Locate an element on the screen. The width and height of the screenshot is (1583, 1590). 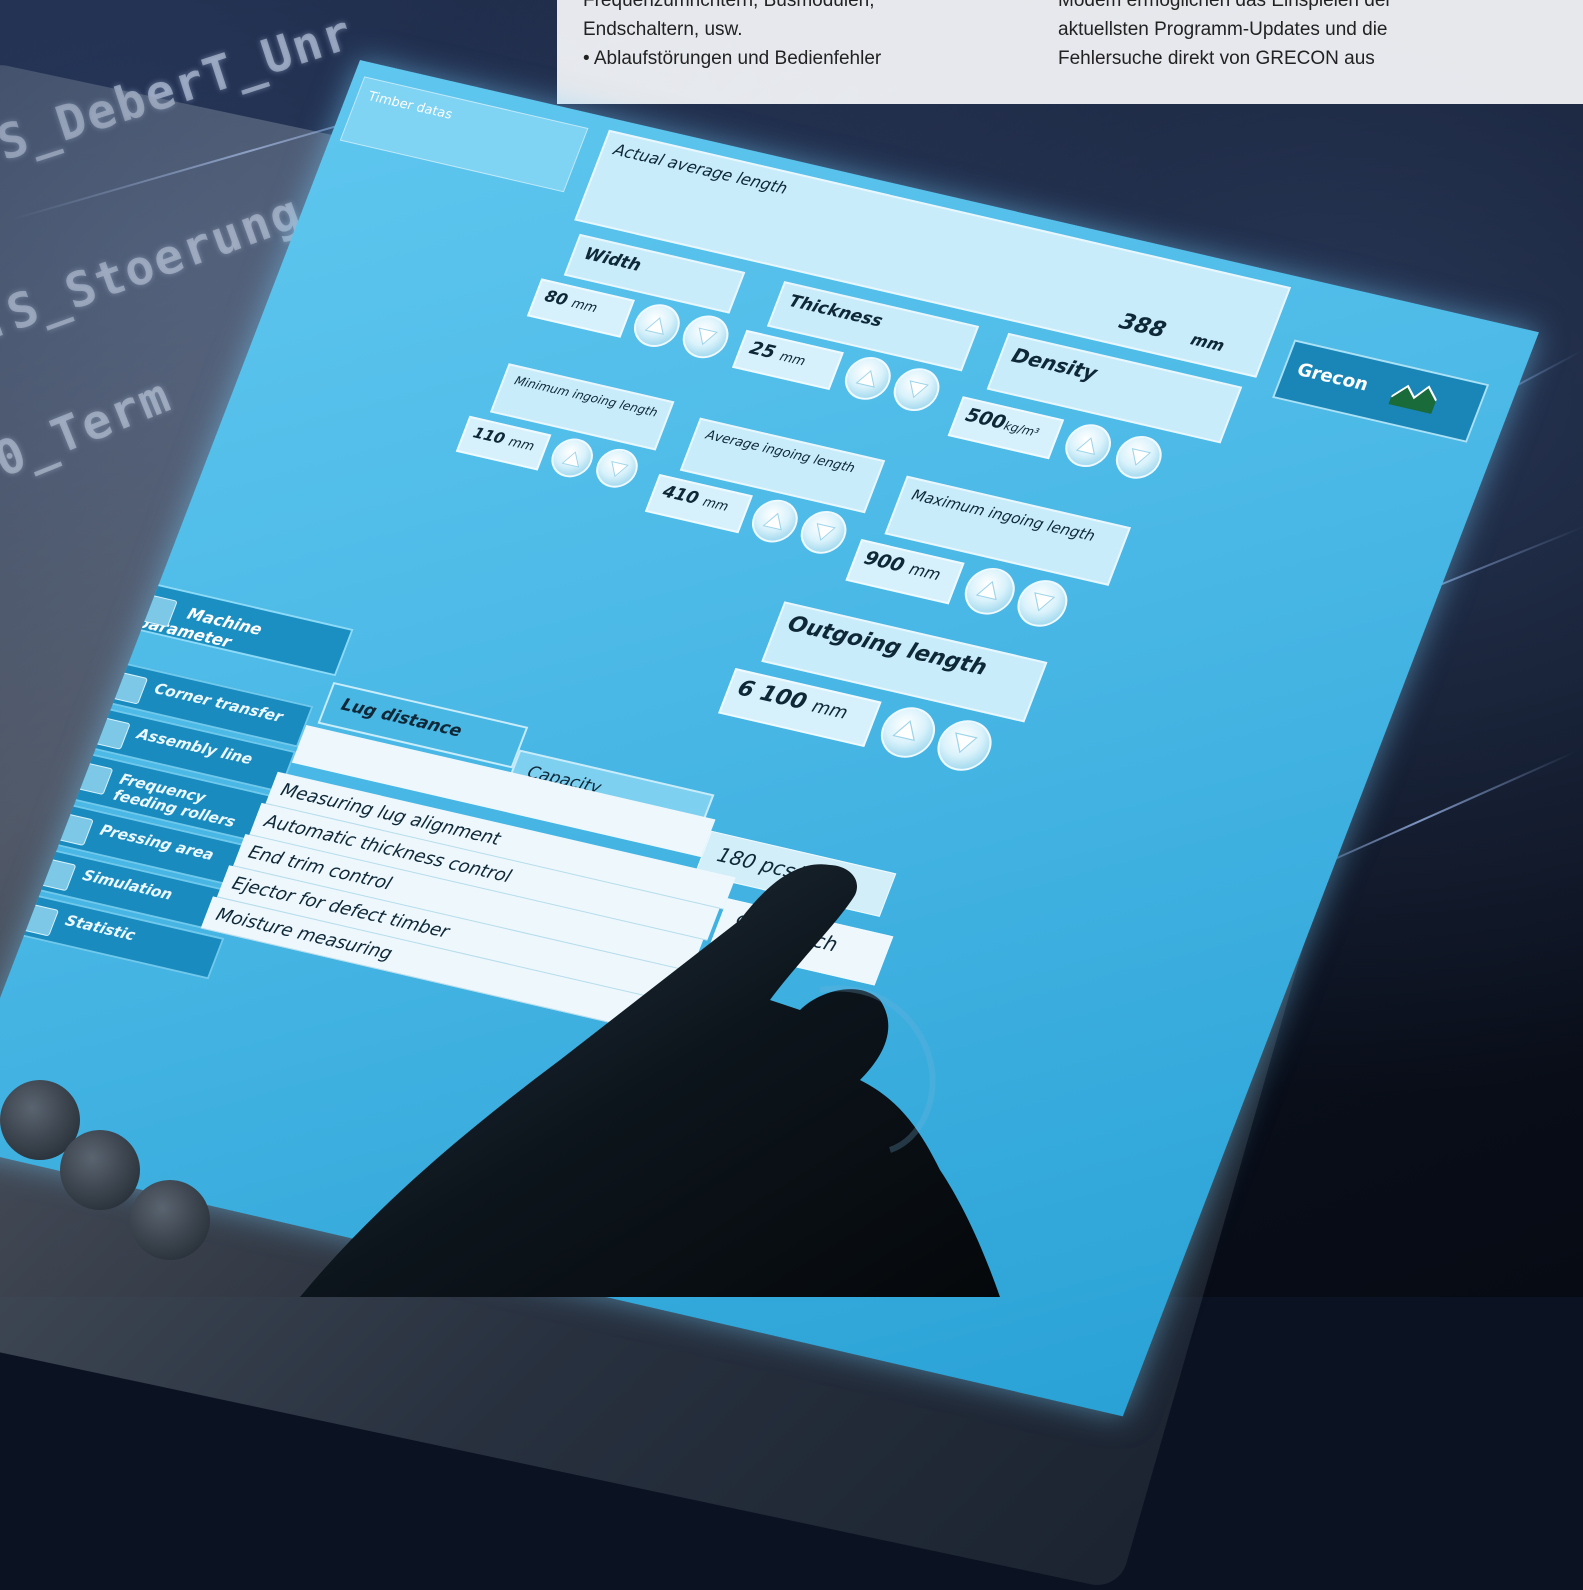
lug-distance-value: 9 is located at coordinates (741, 923).